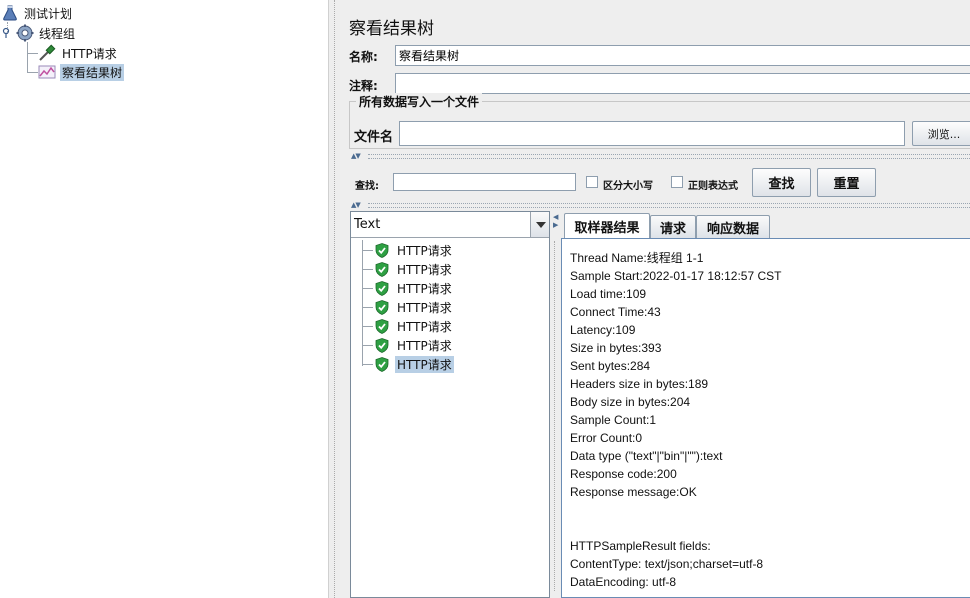 This screenshot has height=598, width=970. What do you see at coordinates (367, 186) in the screenshot?
I see `search-label: 查找:` at bounding box center [367, 186].